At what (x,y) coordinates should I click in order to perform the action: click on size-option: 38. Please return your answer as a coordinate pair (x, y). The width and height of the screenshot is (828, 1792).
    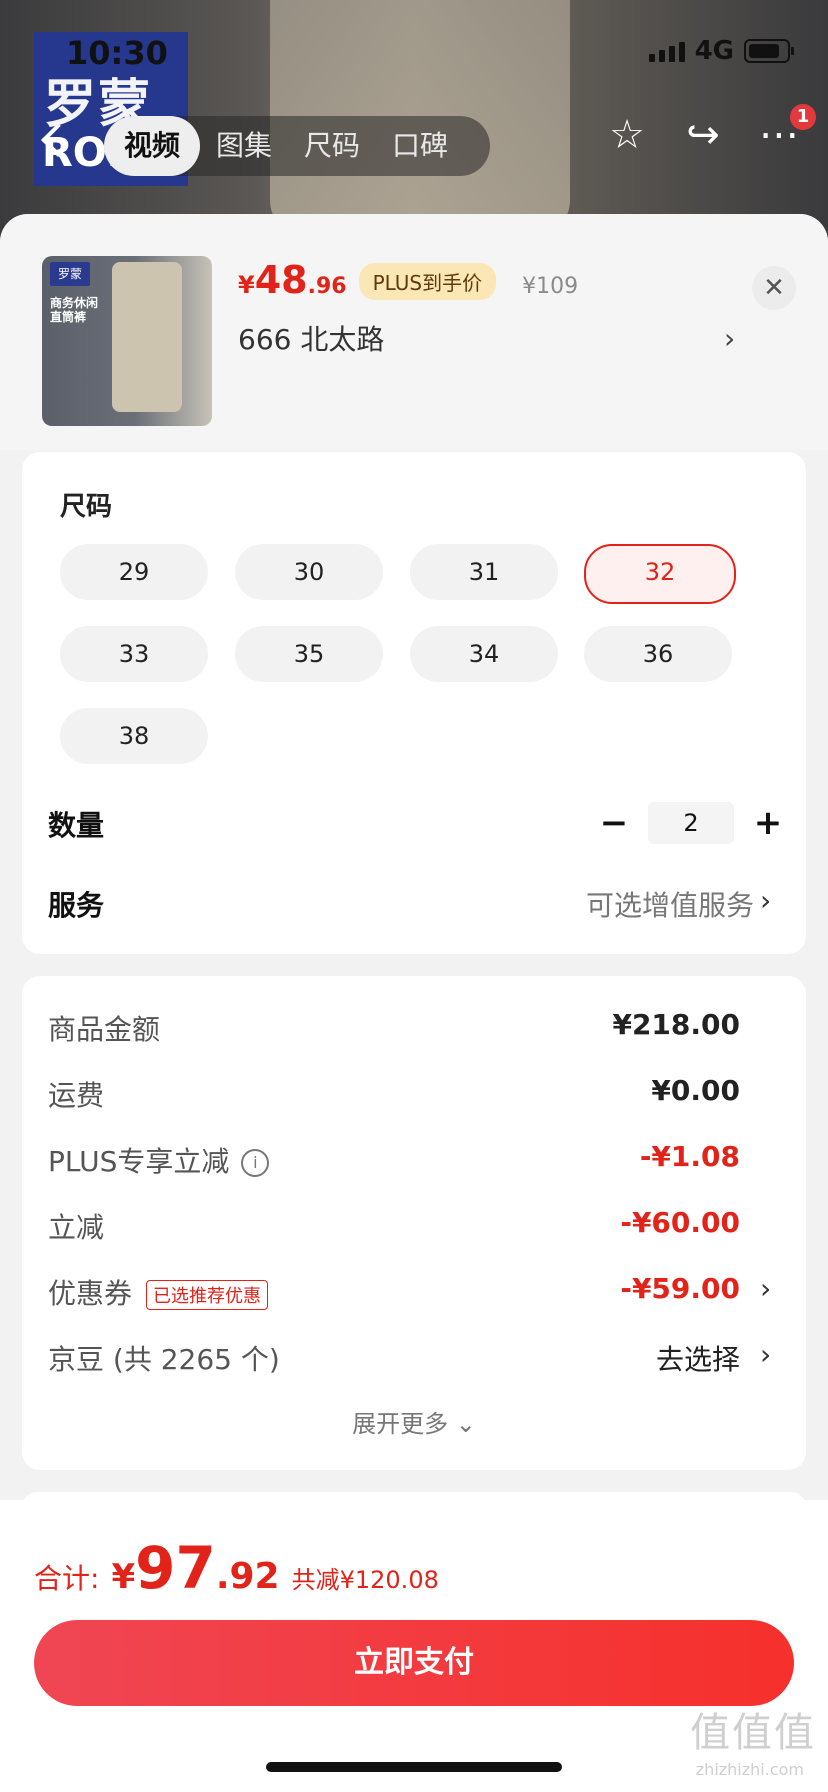
    Looking at the image, I should click on (134, 736).